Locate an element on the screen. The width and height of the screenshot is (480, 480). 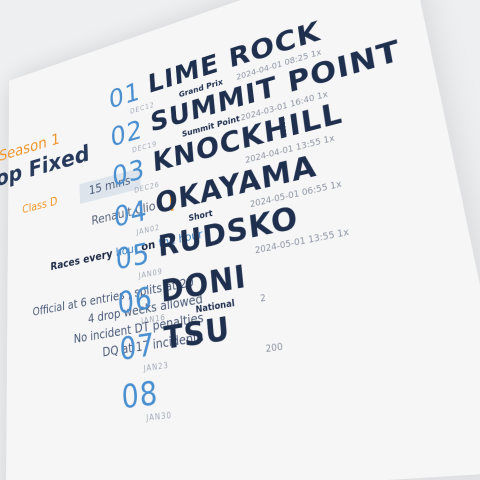
round-track: TSU is located at coordinates (197, 334).